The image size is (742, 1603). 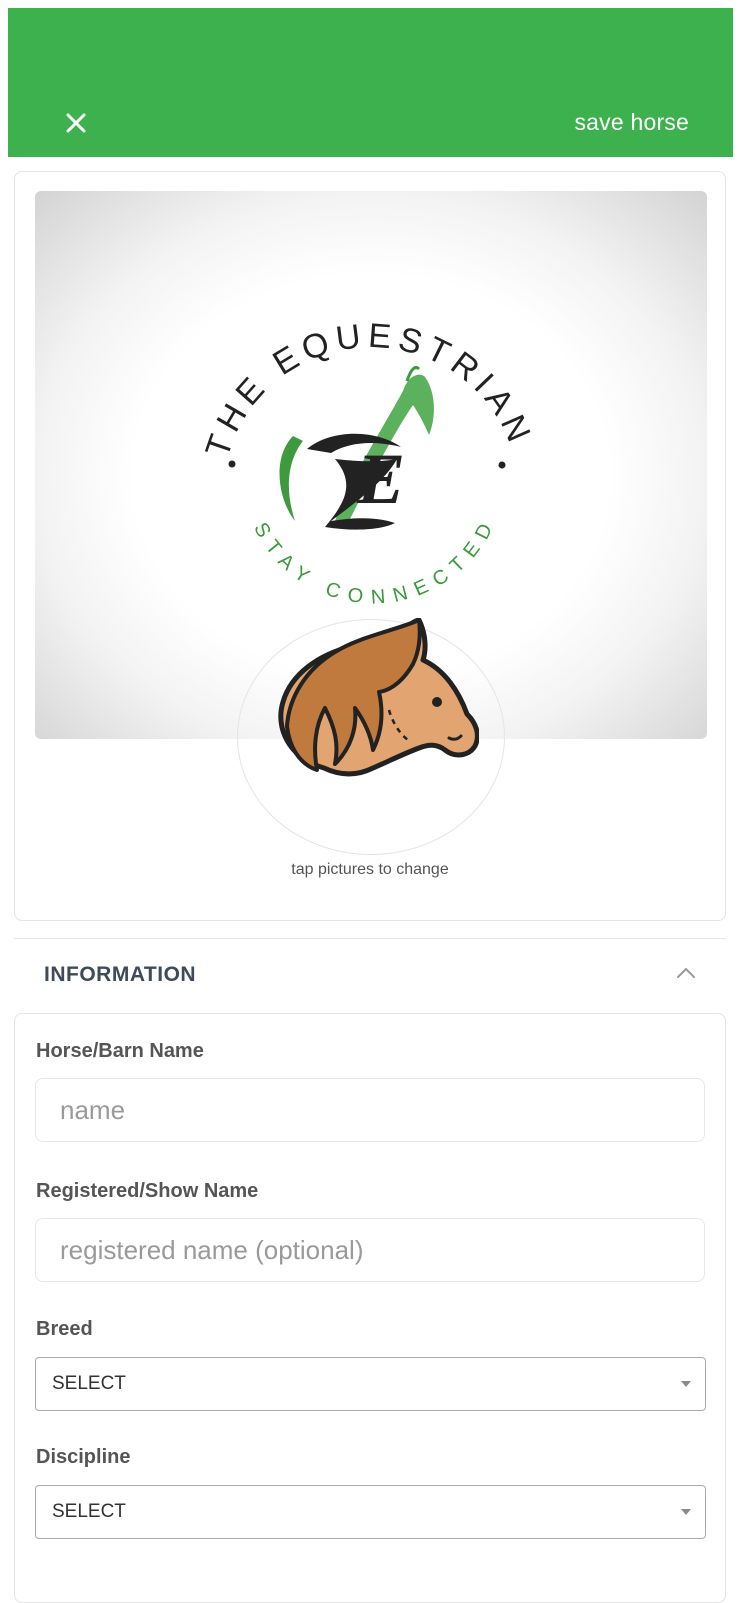 What do you see at coordinates (83, 1457) in the screenshot?
I see `discipline-label: Discipline` at bounding box center [83, 1457].